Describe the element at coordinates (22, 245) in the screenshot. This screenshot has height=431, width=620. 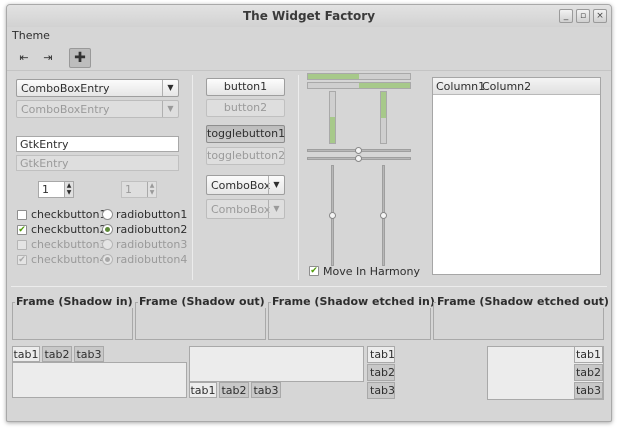
I see `checkbutton3-box` at that location.